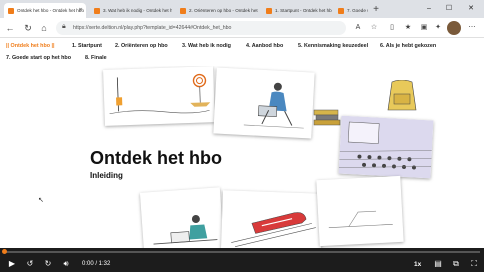 This screenshot has height=272, width=484. Describe the element at coordinates (206, 46) in the screenshot. I see `nav-item-wat-heb-ik-nodig: 3. Wat heb ik nodig` at that location.